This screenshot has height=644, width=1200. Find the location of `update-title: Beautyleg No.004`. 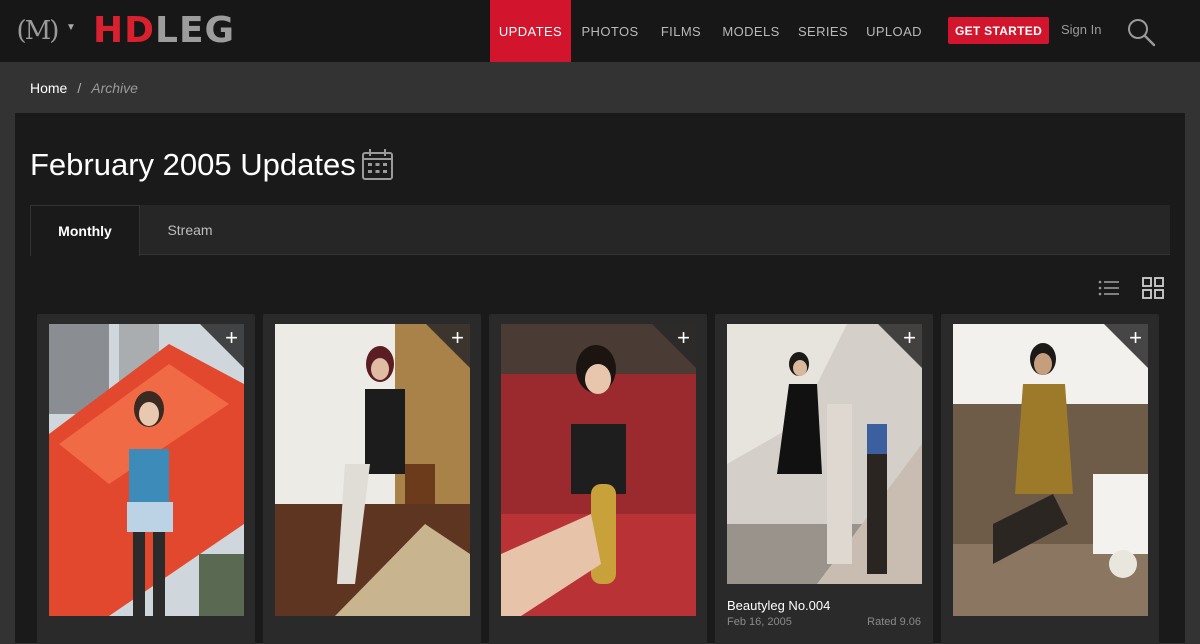

update-title: Beautyleg No.004 is located at coordinates (778, 605).